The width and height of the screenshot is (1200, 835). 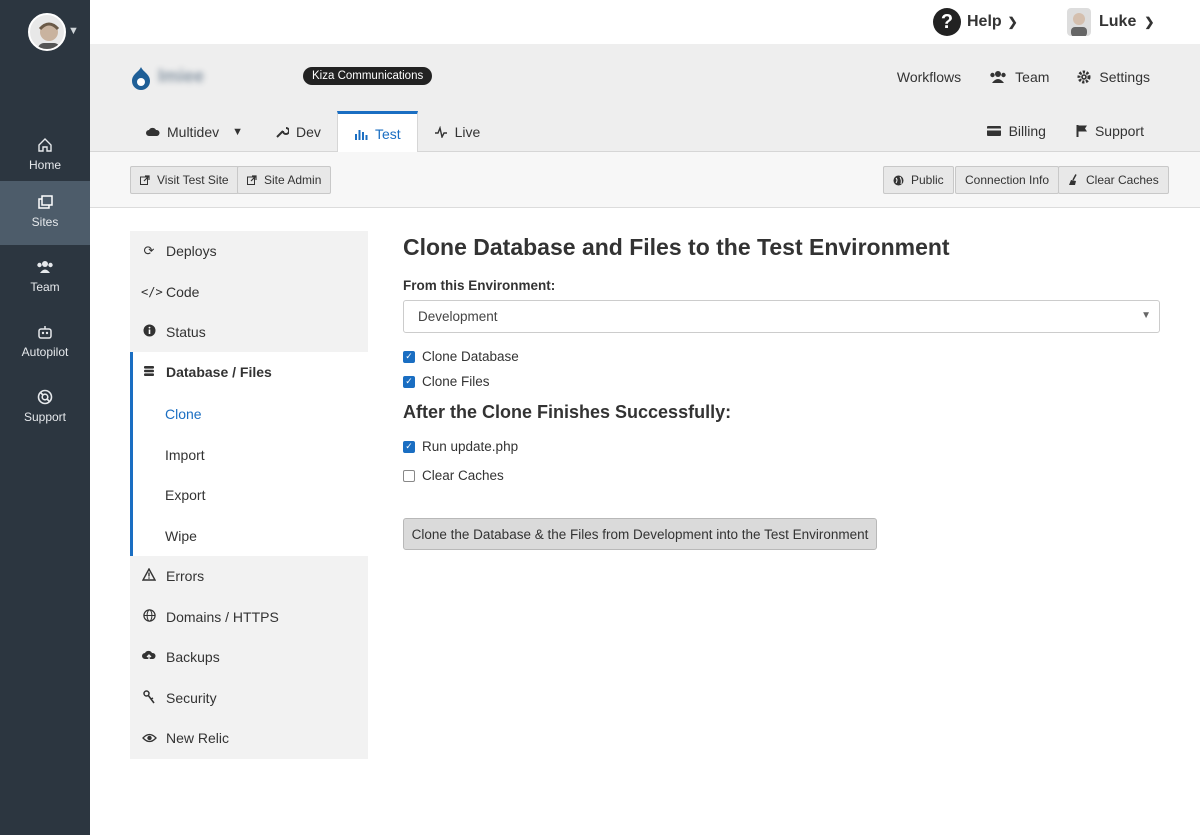 I want to click on public-label: Public, so click(x=927, y=180).